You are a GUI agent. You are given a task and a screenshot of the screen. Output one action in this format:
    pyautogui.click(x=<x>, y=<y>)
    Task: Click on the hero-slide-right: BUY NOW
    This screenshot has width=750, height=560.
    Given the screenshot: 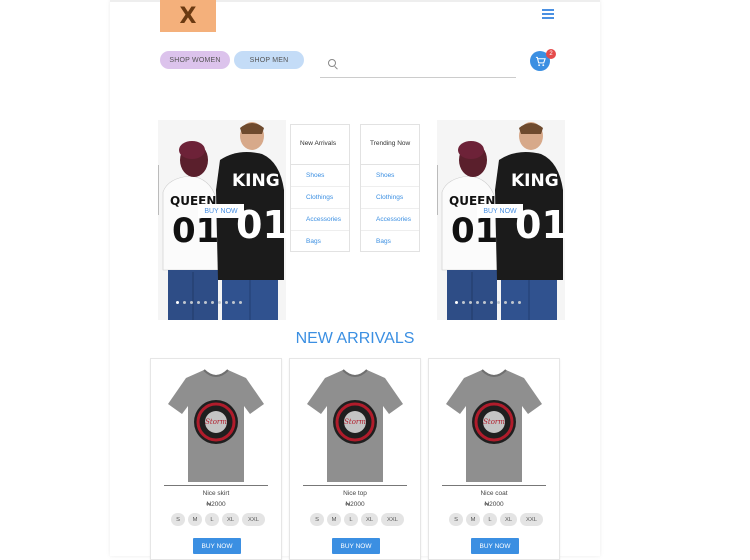 What is the action you would take?
    pyautogui.click(x=501, y=220)
    